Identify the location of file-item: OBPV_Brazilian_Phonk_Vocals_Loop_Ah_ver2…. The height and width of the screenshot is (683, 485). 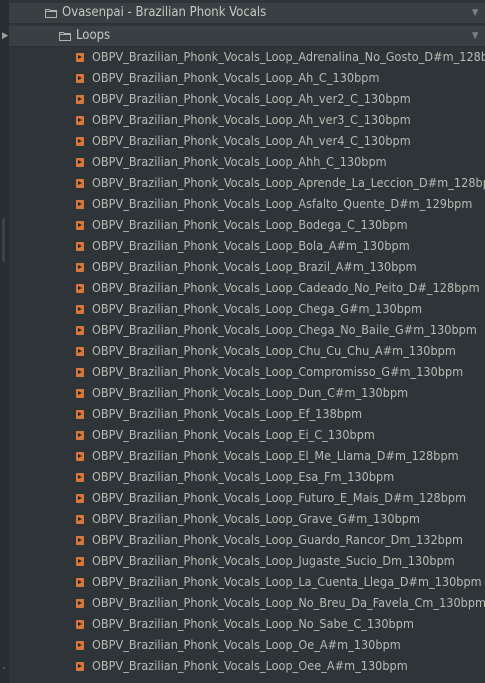
(247, 99).